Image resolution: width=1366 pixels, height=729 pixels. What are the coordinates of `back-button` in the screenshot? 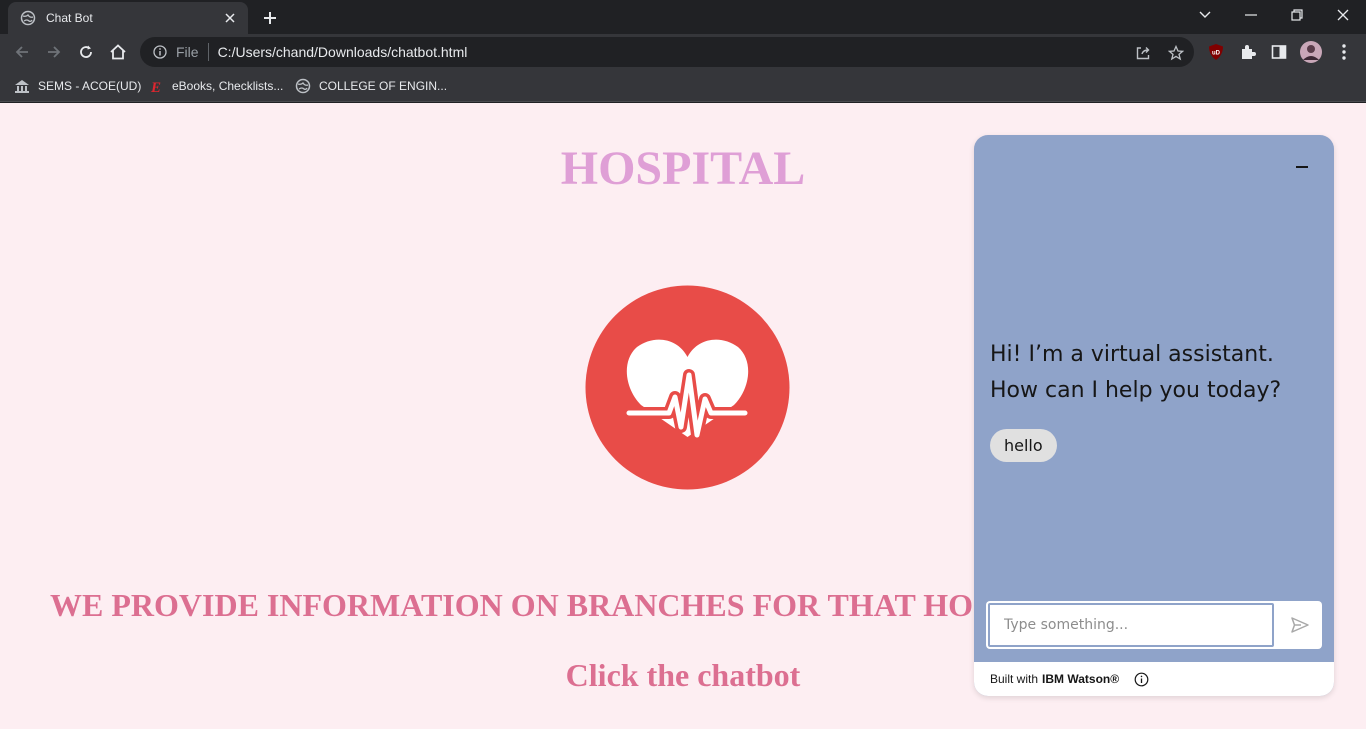 It's located at (22, 52).